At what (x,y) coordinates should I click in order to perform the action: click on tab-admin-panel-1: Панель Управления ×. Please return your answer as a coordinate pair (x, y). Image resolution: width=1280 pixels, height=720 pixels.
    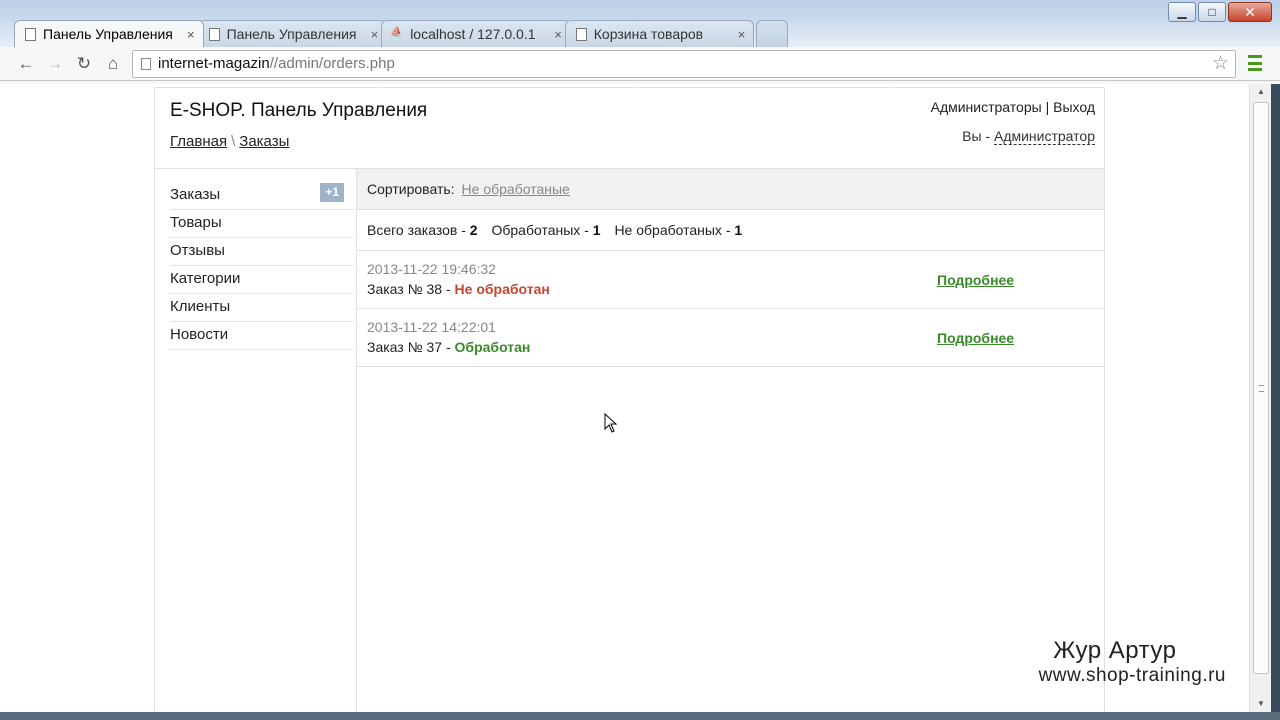
    Looking at the image, I should click on (109, 33).